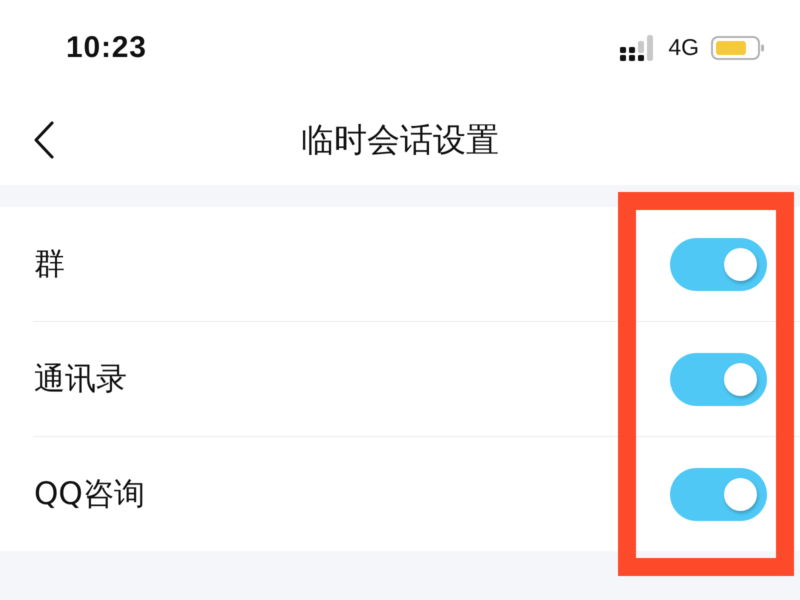  What do you see at coordinates (683, 47) in the screenshot?
I see `network-type-label: 4G` at bounding box center [683, 47].